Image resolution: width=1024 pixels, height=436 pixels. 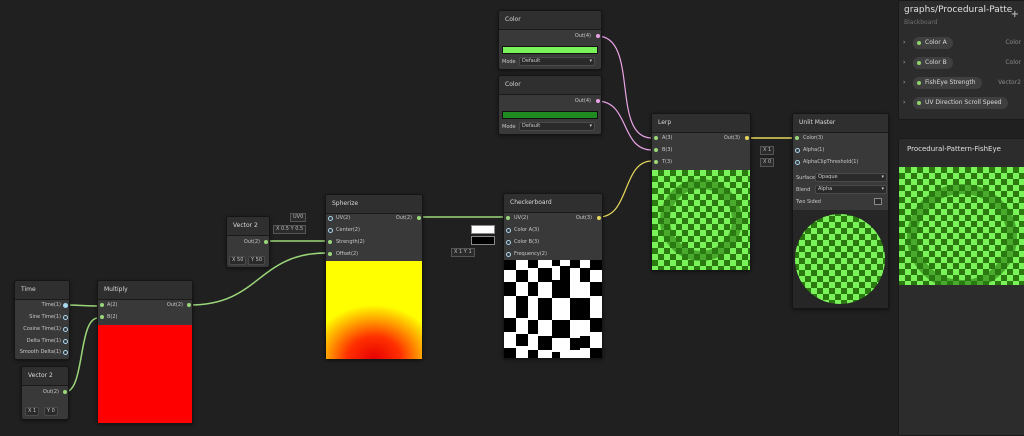 What do you see at coordinates (65, 329) in the screenshot?
I see `cosine-port-dot` at bounding box center [65, 329].